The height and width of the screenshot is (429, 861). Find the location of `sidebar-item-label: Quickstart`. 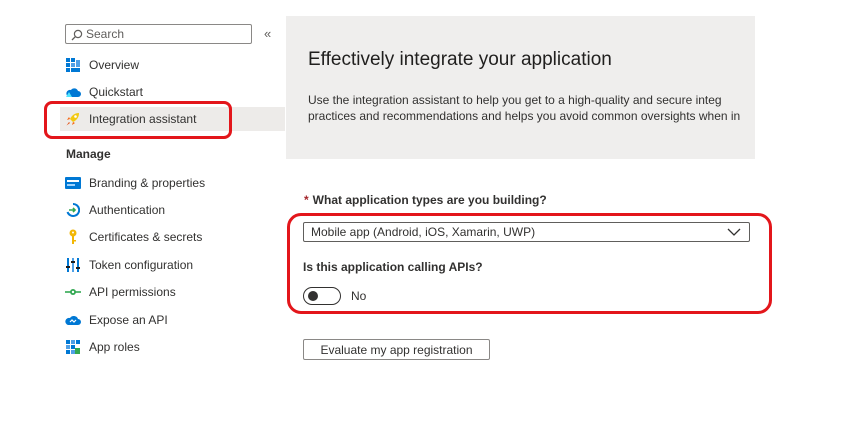

sidebar-item-label: Quickstart is located at coordinates (116, 92).